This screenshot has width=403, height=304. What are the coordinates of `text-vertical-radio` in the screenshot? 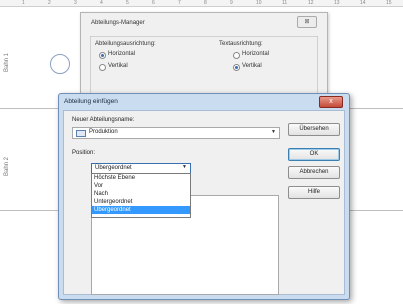 It's located at (236, 67).